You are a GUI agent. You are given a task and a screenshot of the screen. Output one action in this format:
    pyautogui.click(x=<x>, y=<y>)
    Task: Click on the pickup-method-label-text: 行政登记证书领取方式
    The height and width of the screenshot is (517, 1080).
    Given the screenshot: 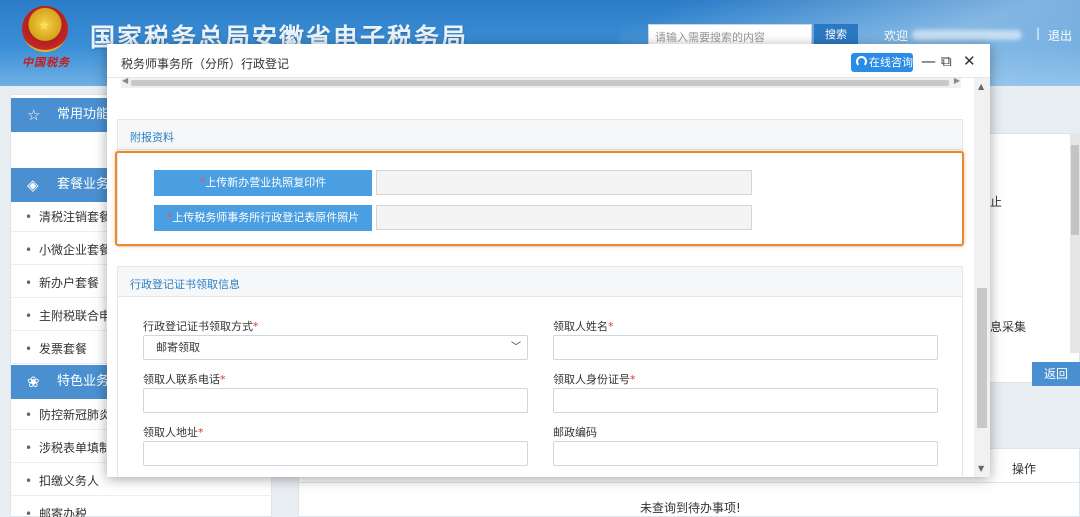 What is the action you would take?
    pyautogui.click(x=198, y=326)
    